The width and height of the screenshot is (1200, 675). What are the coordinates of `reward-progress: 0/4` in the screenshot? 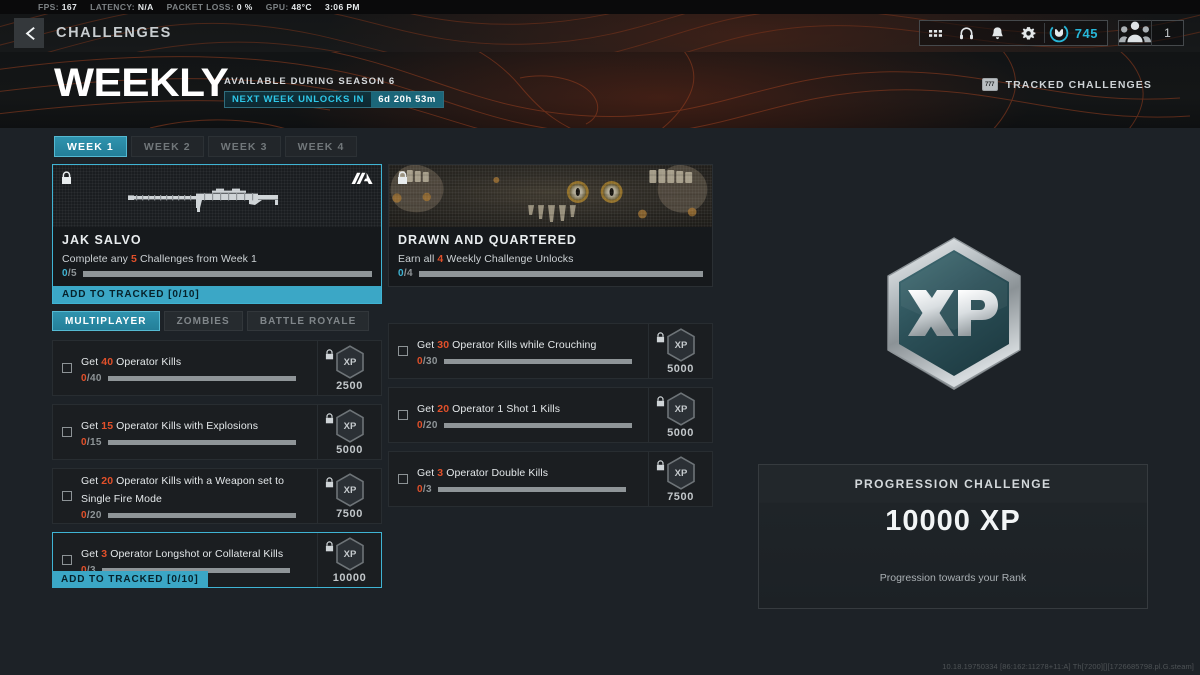 It's located at (550, 273).